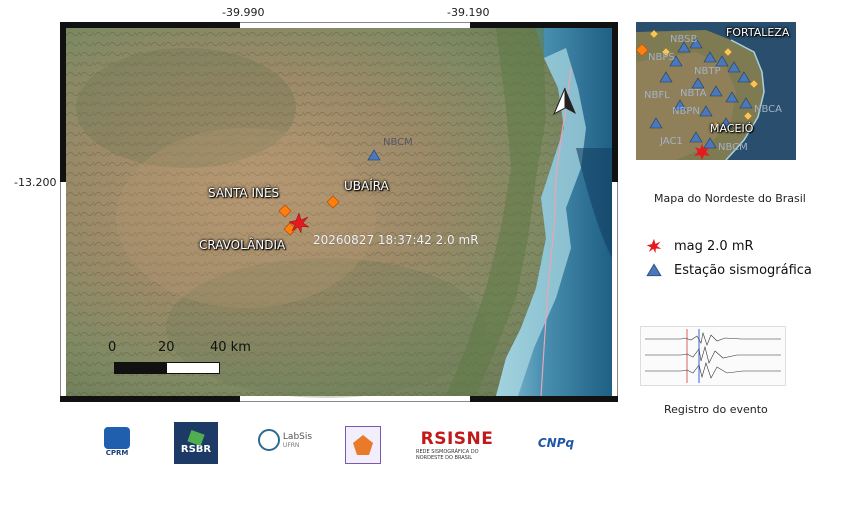 The width and height of the screenshot is (850, 505). Describe the element at coordinates (112, 347) in the screenshot. I see `scale-label-0: 0` at that location.